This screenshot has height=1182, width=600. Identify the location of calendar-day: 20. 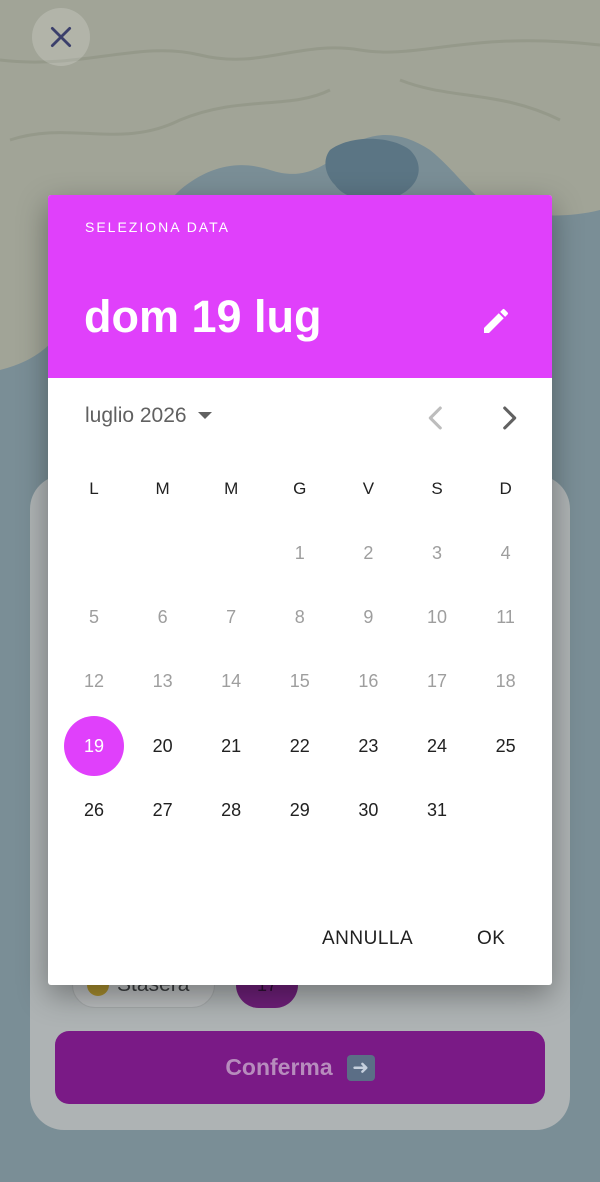
(163, 746).